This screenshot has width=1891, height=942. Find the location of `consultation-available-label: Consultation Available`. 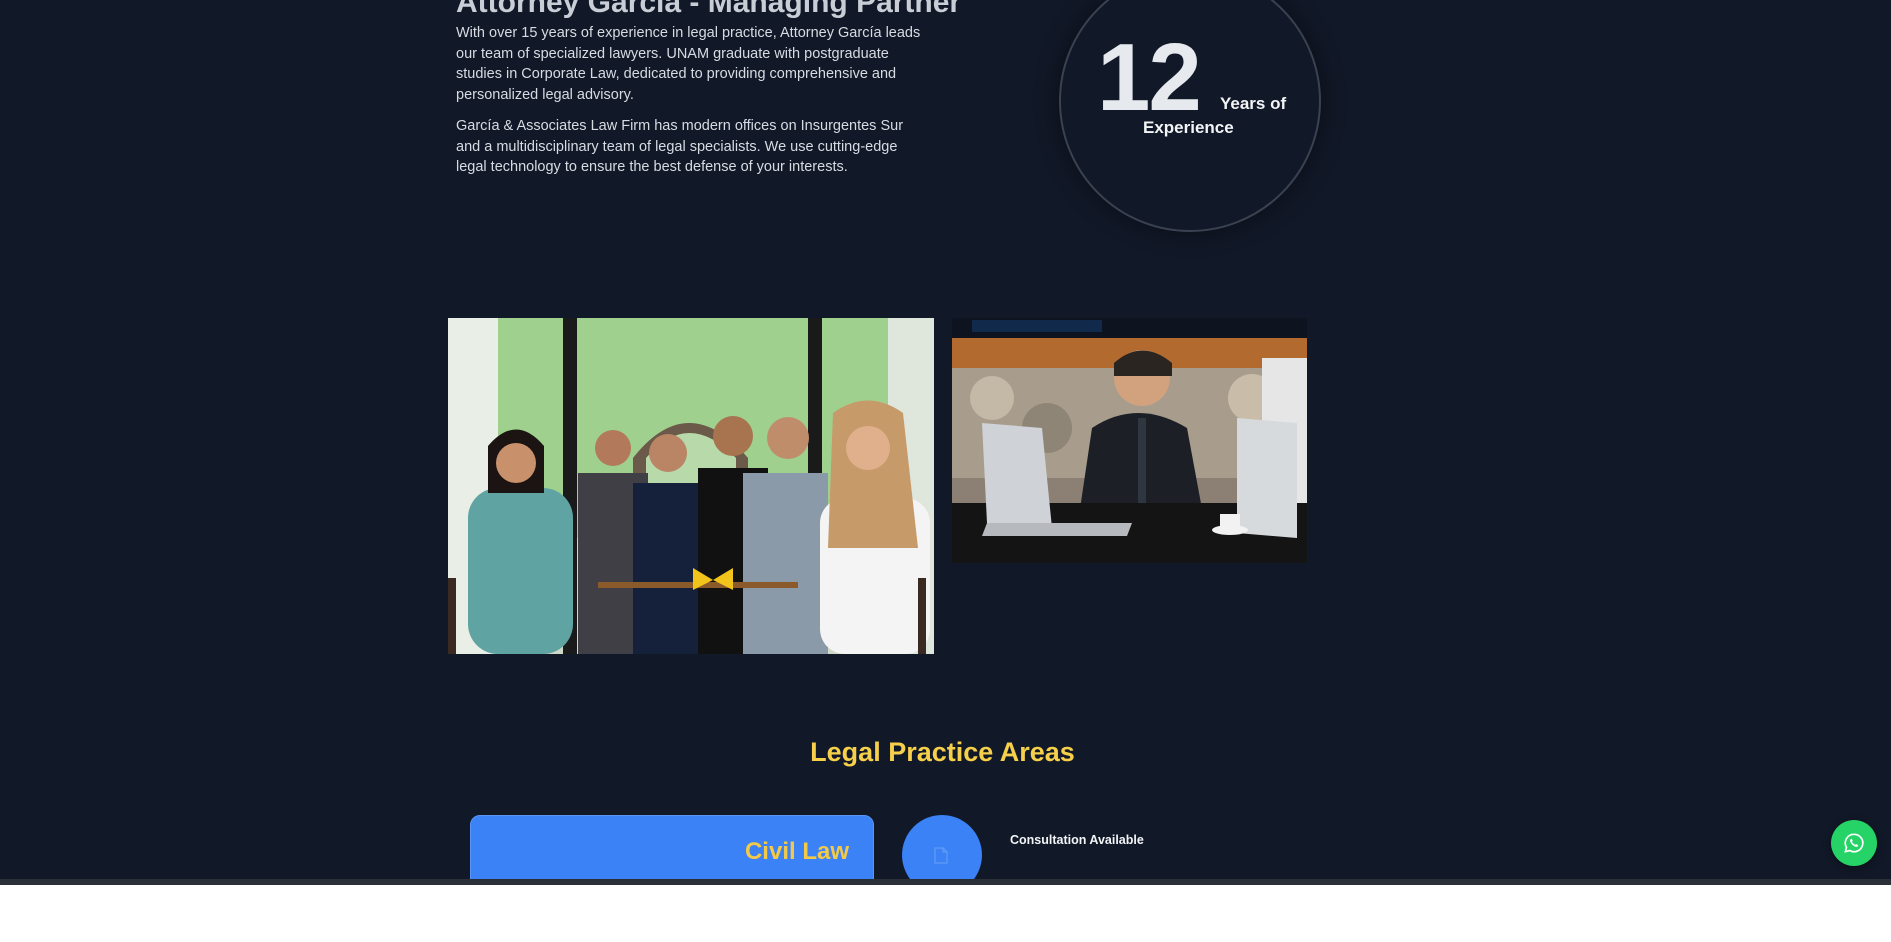

consultation-available-label: Consultation Available is located at coordinates (1077, 840).